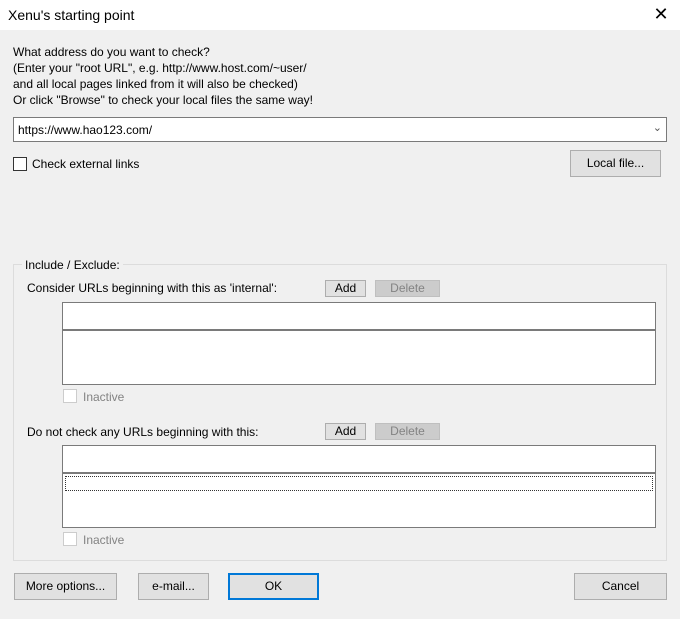  Describe the element at coordinates (273, 586) in the screenshot. I see `ok-button: OK` at that location.